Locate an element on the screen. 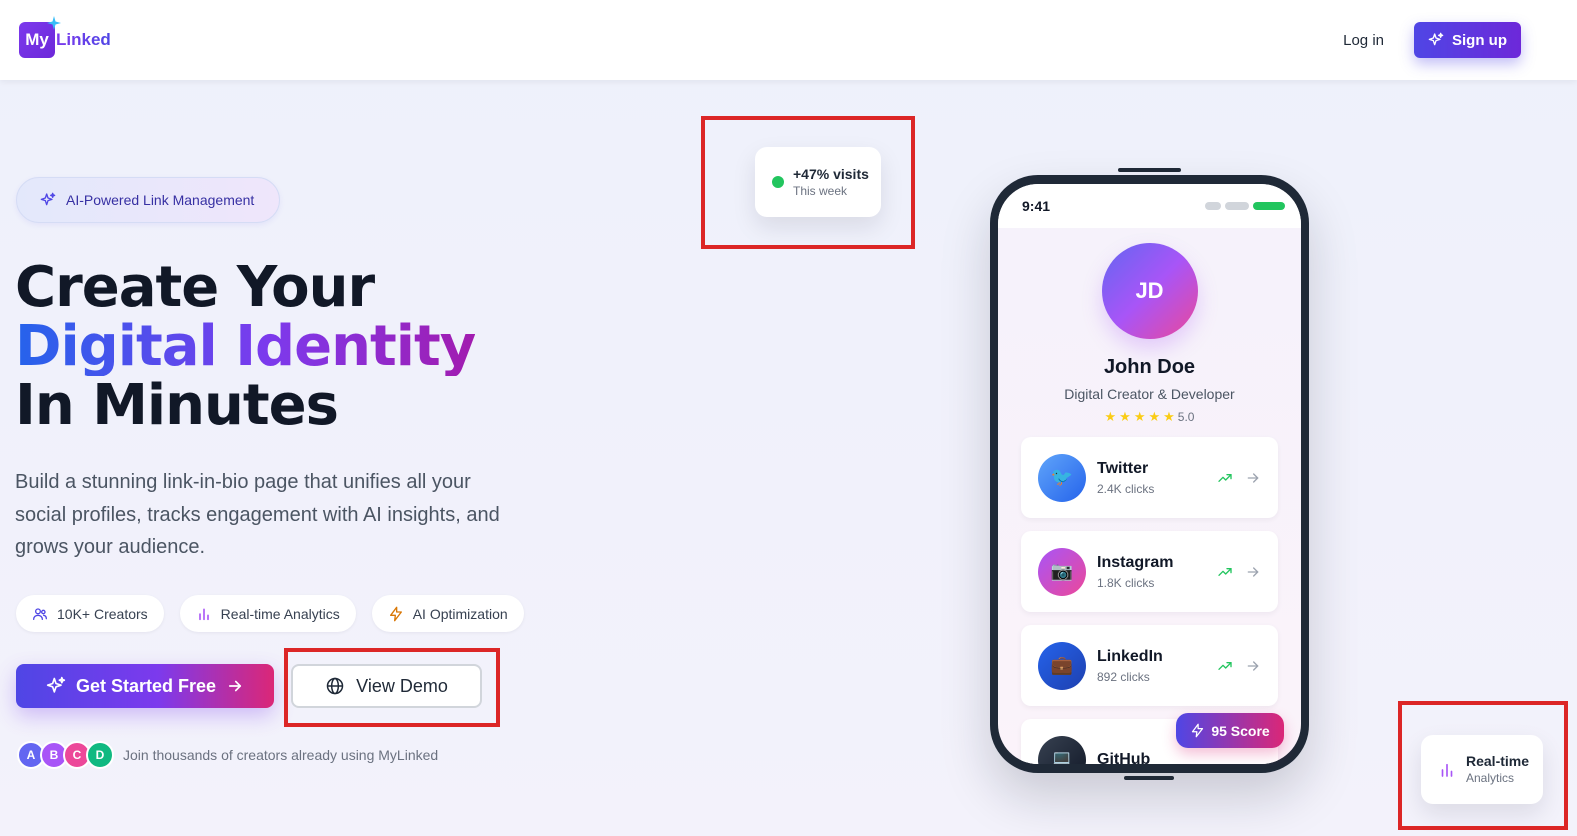 The image size is (1577, 836). instagram-icon: 📷 is located at coordinates (1062, 571).